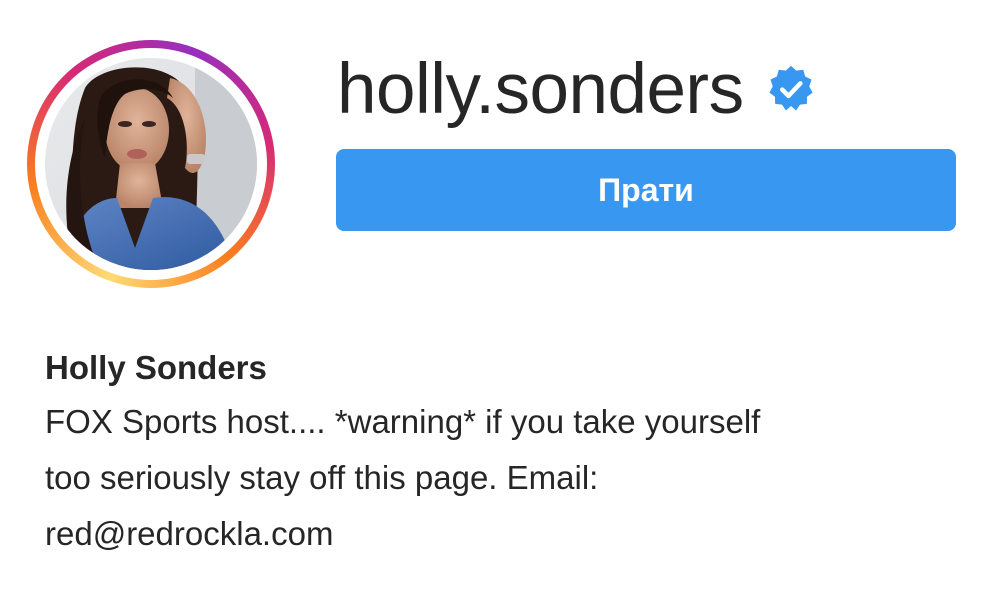 This screenshot has height=610, width=1000. What do you see at coordinates (510, 534) in the screenshot?
I see `bio-email-link: red@redrockla.com` at bounding box center [510, 534].